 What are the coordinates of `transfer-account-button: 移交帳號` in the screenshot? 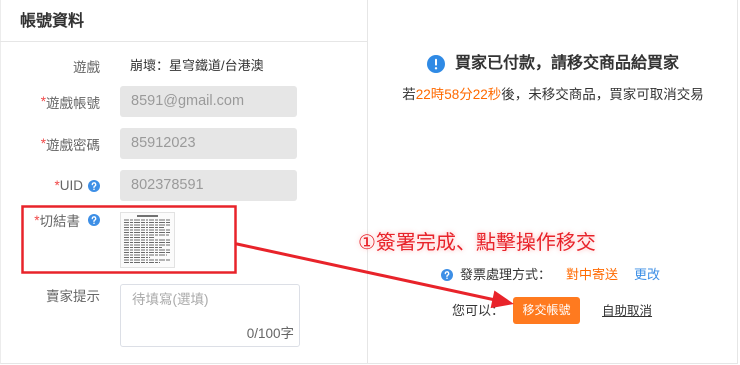 It's located at (547, 310).